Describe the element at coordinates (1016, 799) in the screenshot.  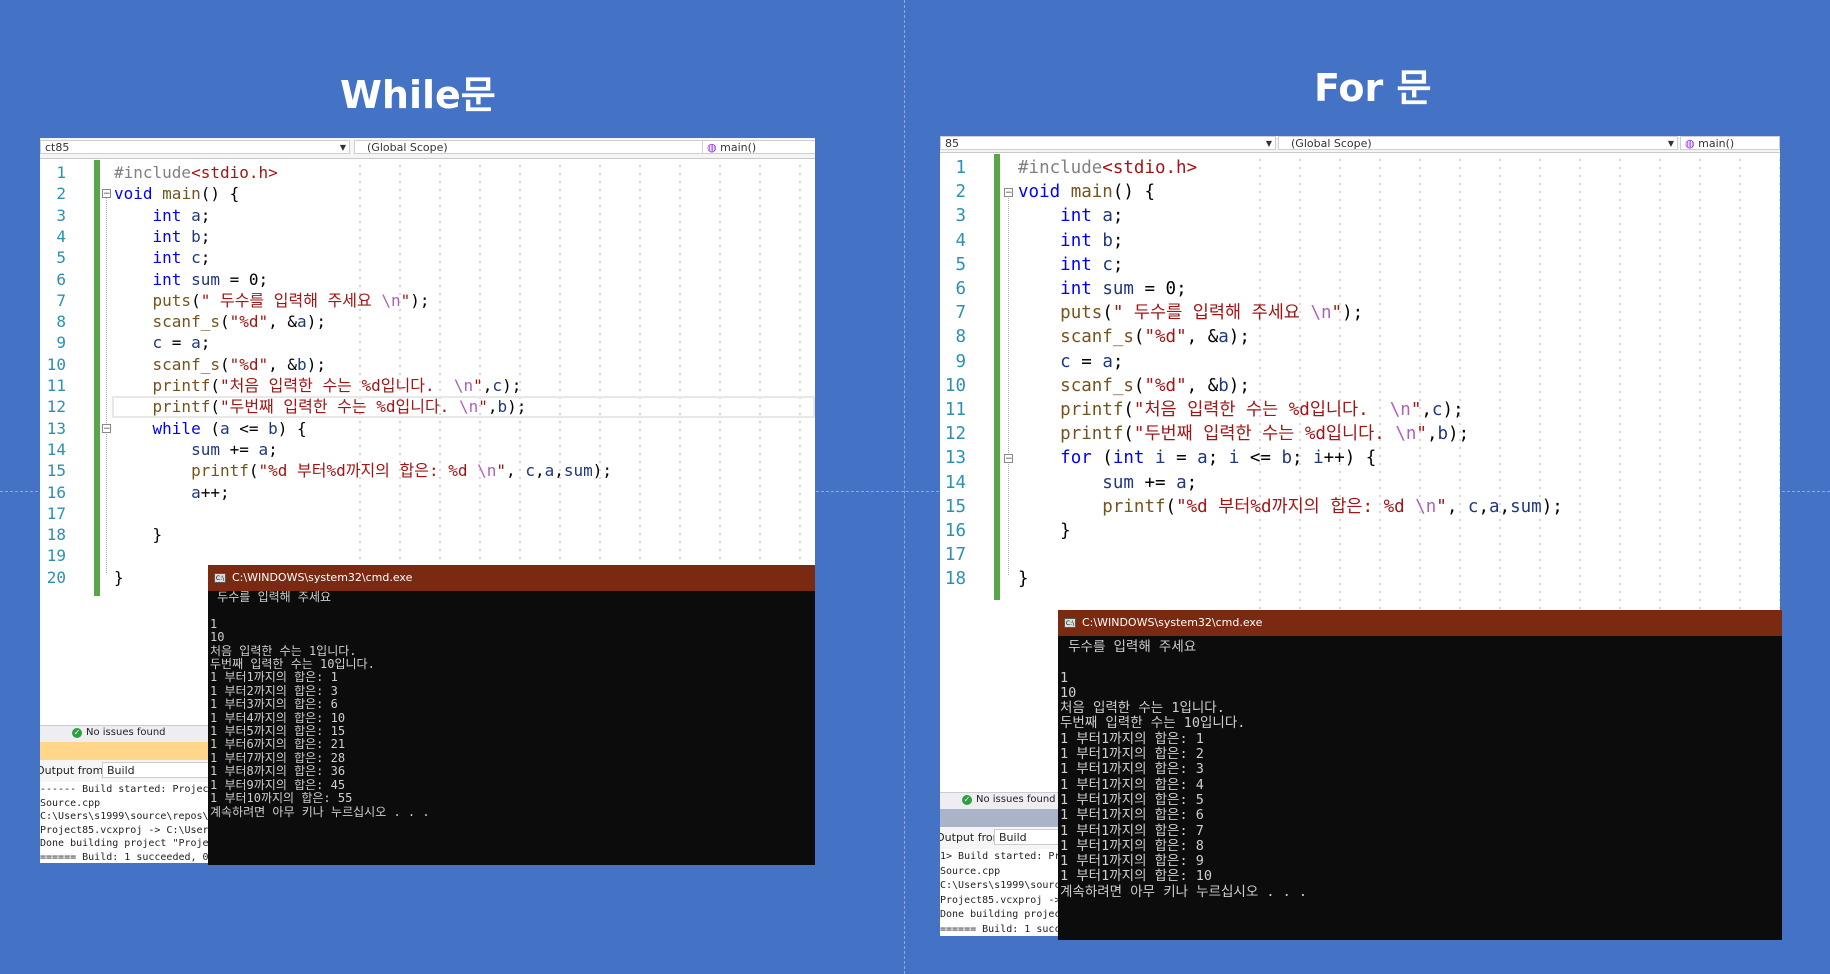
I see `status-text: No issues found` at that location.